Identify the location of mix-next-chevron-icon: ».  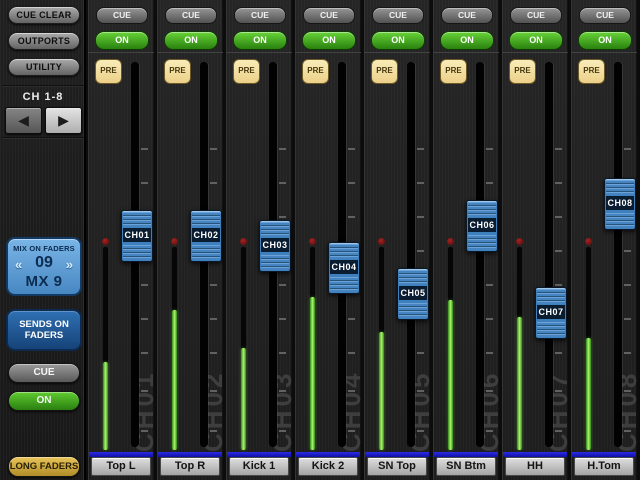
(69, 264).